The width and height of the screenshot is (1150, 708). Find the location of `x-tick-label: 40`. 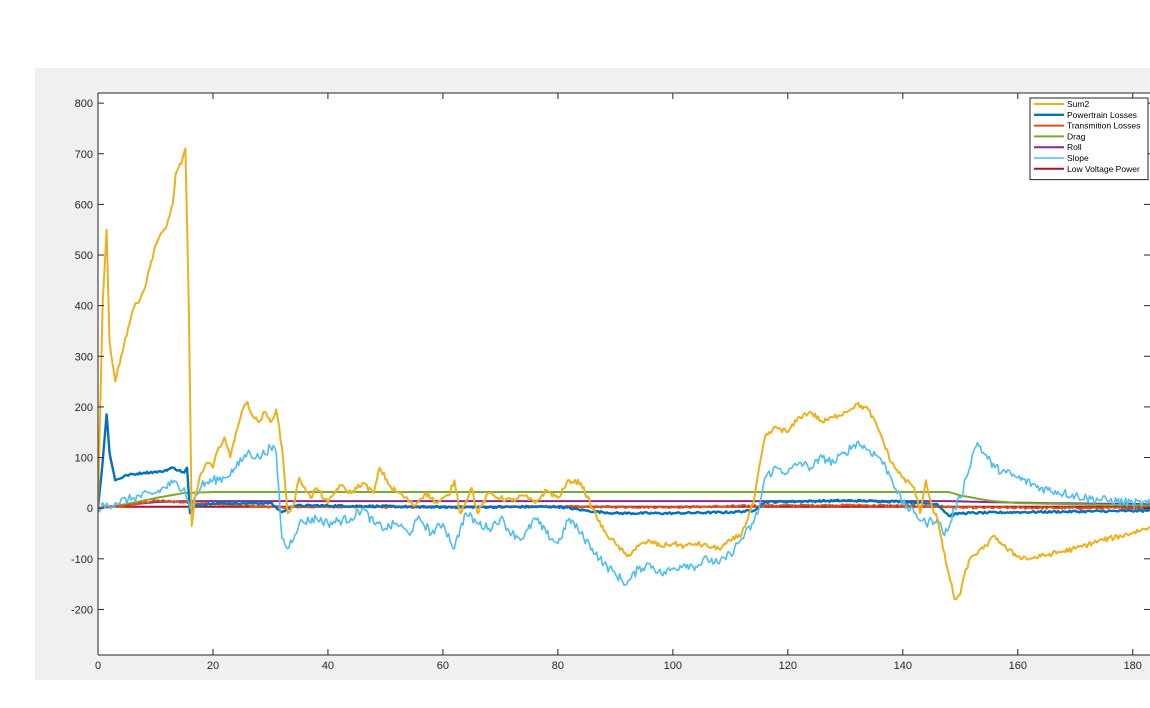

x-tick-label: 40 is located at coordinates (328, 666).